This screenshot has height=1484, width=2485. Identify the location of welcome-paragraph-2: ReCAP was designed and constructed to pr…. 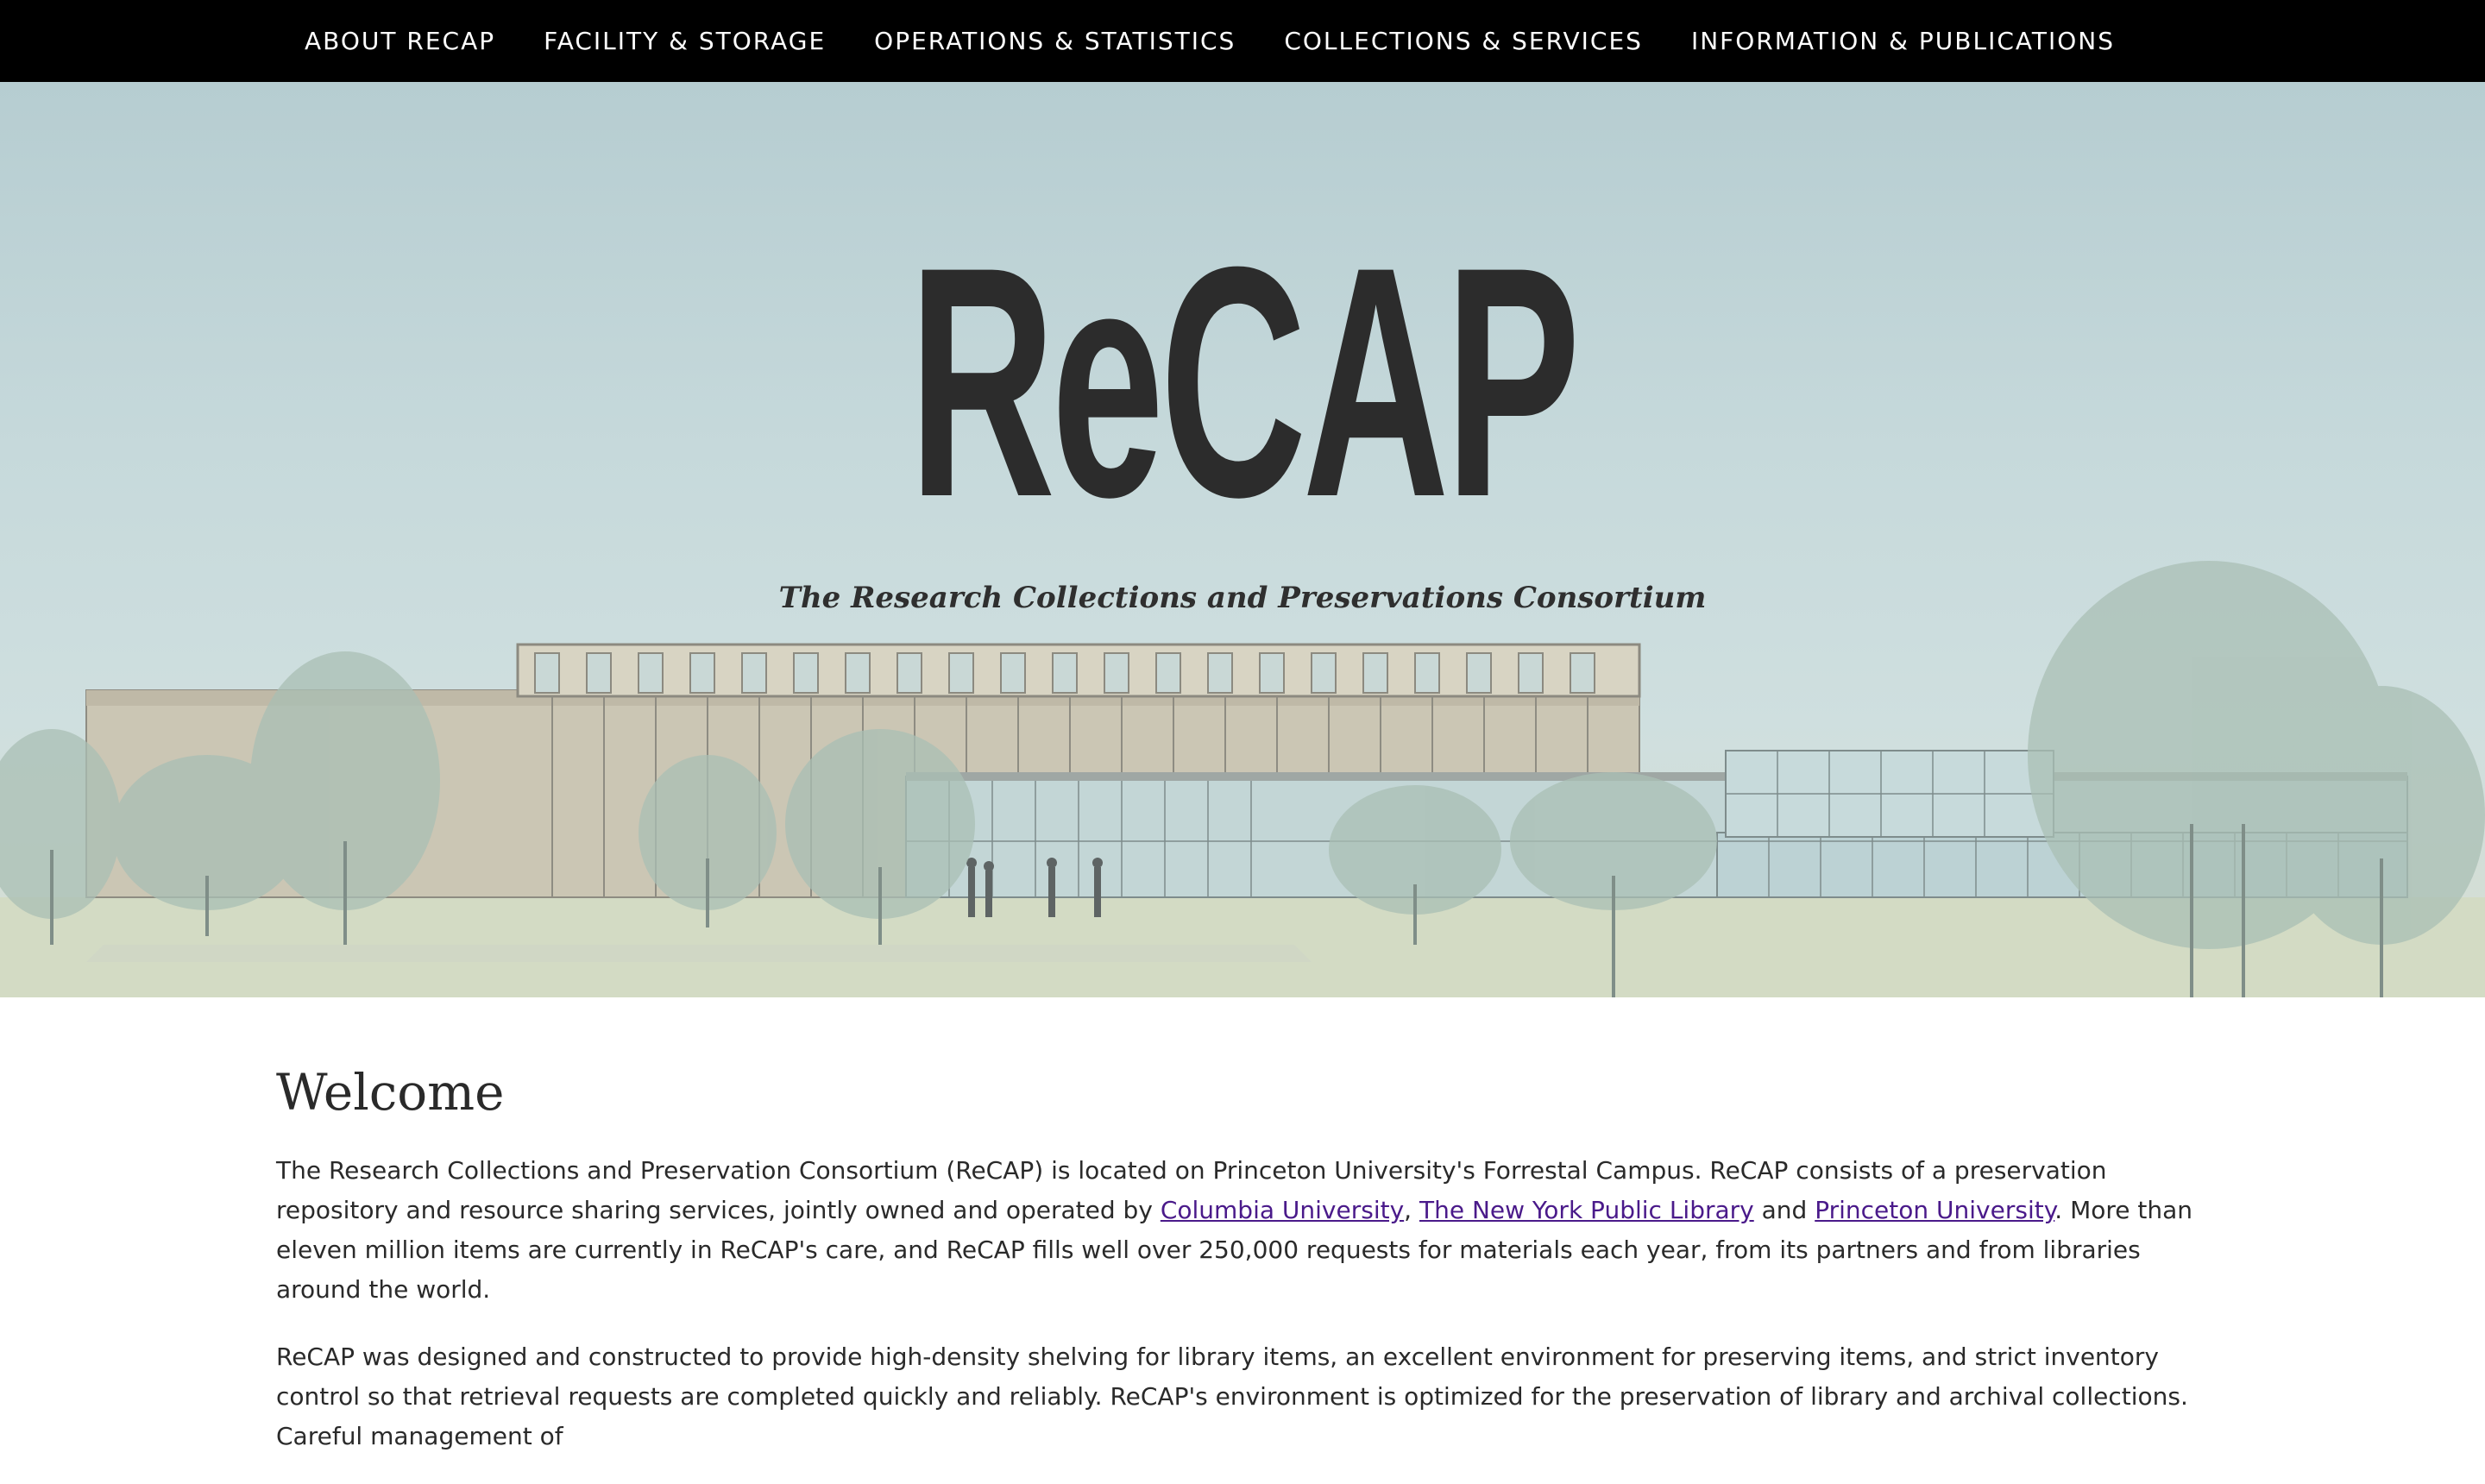
(1232, 1396).